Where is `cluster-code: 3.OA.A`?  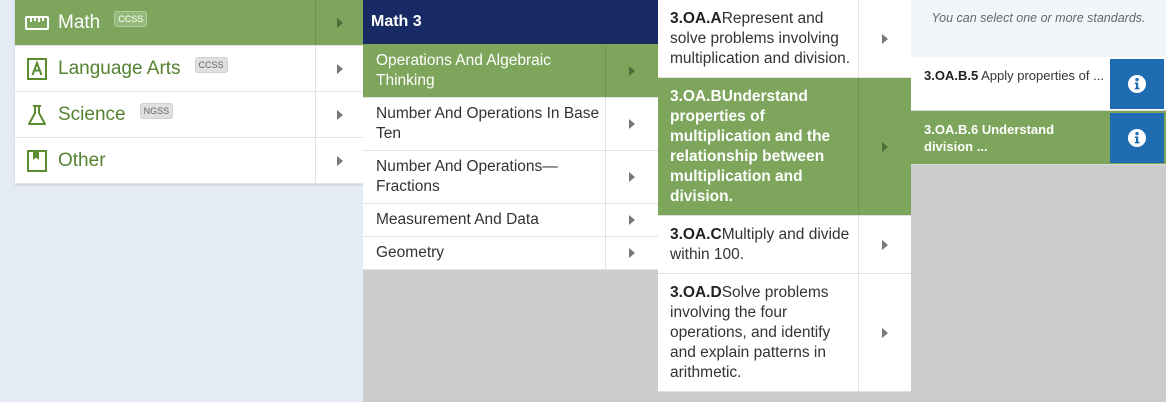 cluster-code: 3.OA.A is located at coordinates (696, 18).